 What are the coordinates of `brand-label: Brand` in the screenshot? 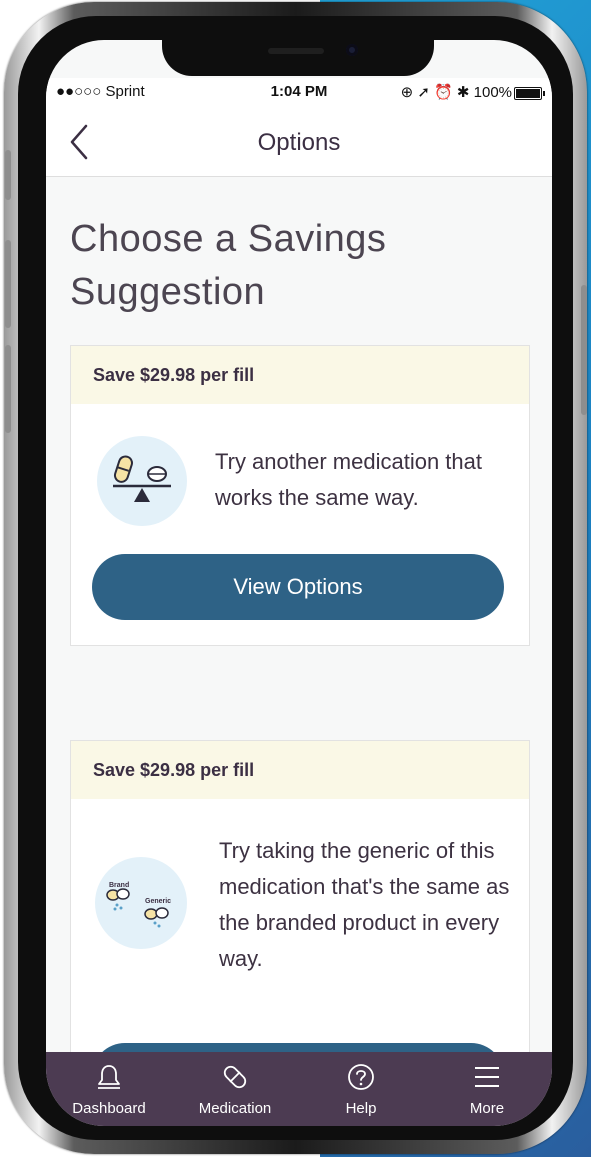 It's located at (119, 885).